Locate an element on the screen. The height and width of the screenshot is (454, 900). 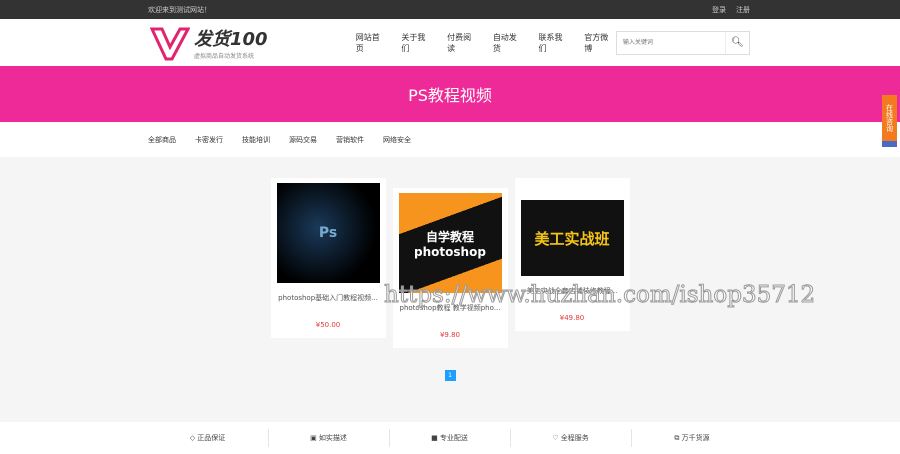
service-label: 万千货源 is located at coordinates (695, 438).